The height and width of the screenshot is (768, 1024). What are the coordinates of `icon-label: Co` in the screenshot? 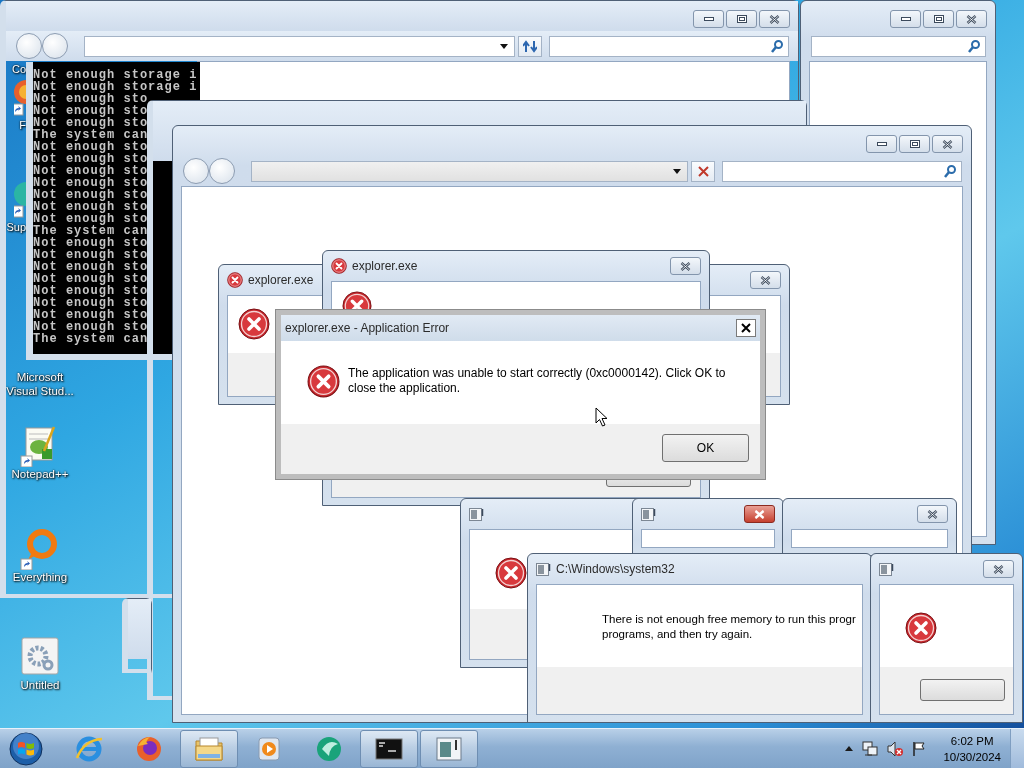 It's located at (18, 69).